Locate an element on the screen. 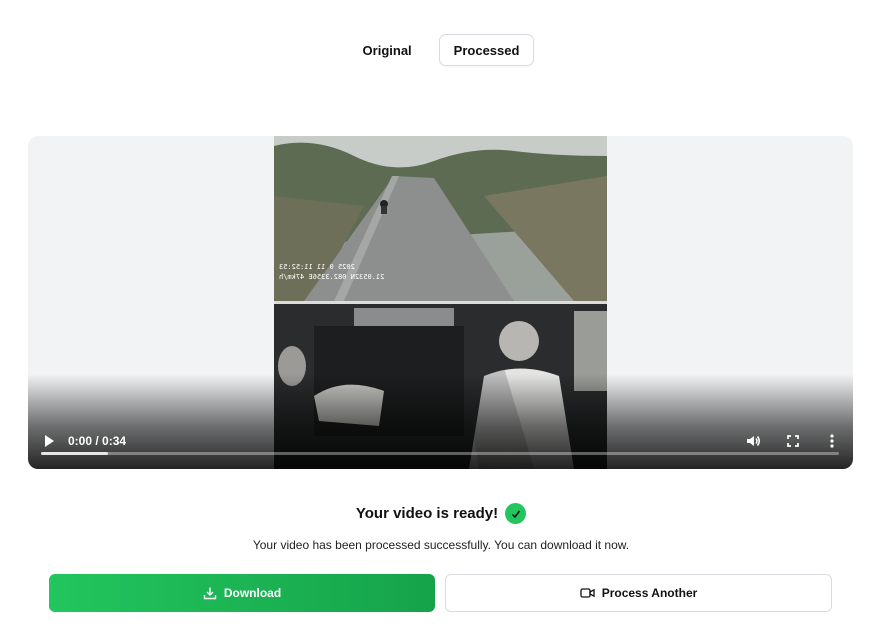 Image resolution: width=882 pixels, height=631 pixels. view-toggle: Original Processed is located at coordinates (441, 50).